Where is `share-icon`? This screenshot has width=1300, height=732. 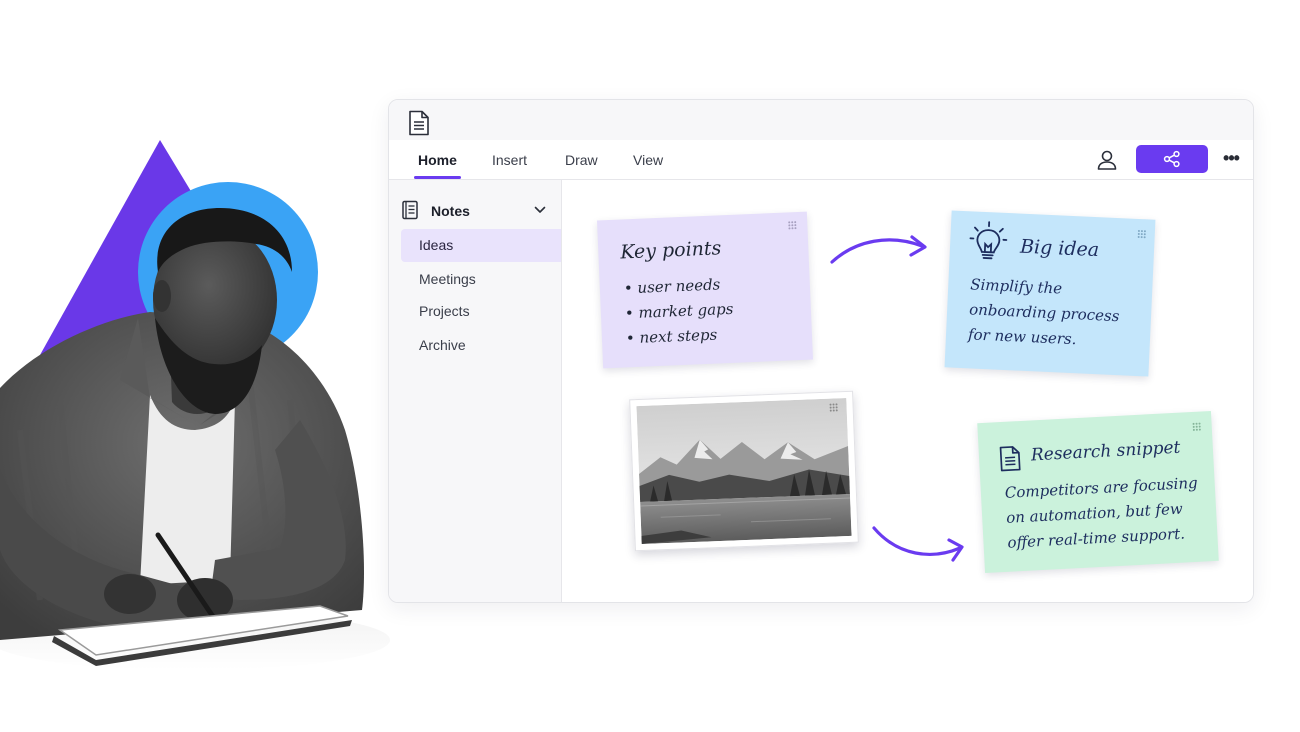 share-icon is located at coordinates (1171, 159).